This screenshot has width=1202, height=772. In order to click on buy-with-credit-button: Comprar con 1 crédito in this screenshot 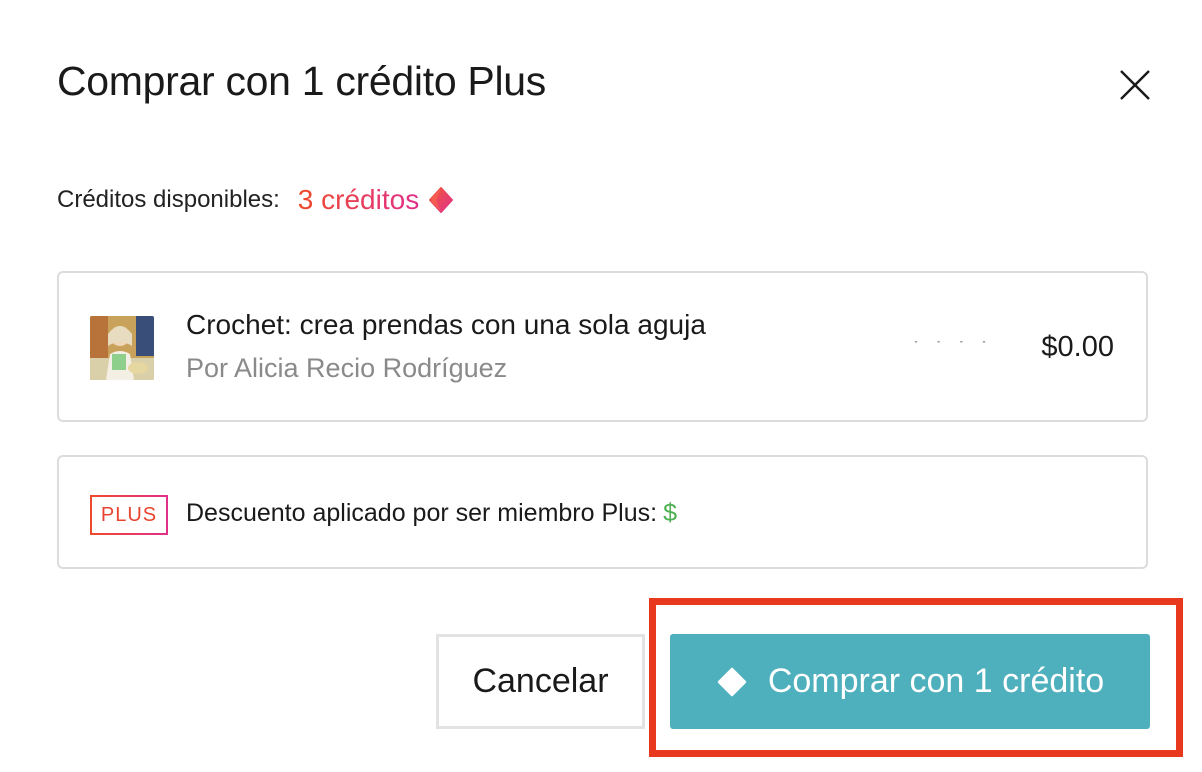, I will do `click(910, 681)`.